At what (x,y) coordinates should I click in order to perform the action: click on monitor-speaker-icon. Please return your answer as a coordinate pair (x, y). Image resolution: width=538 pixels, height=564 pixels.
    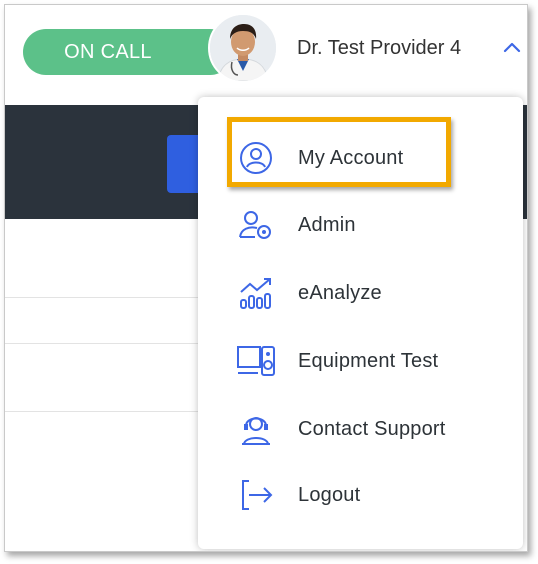
    Looking at the image, I should click on (256, 361).